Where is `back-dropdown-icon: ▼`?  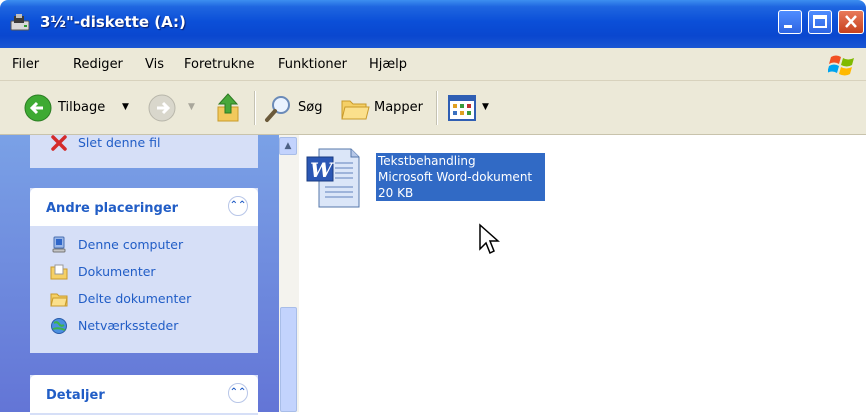 back-dropdown-icon: ▼ is located at coordinates (125, 107).